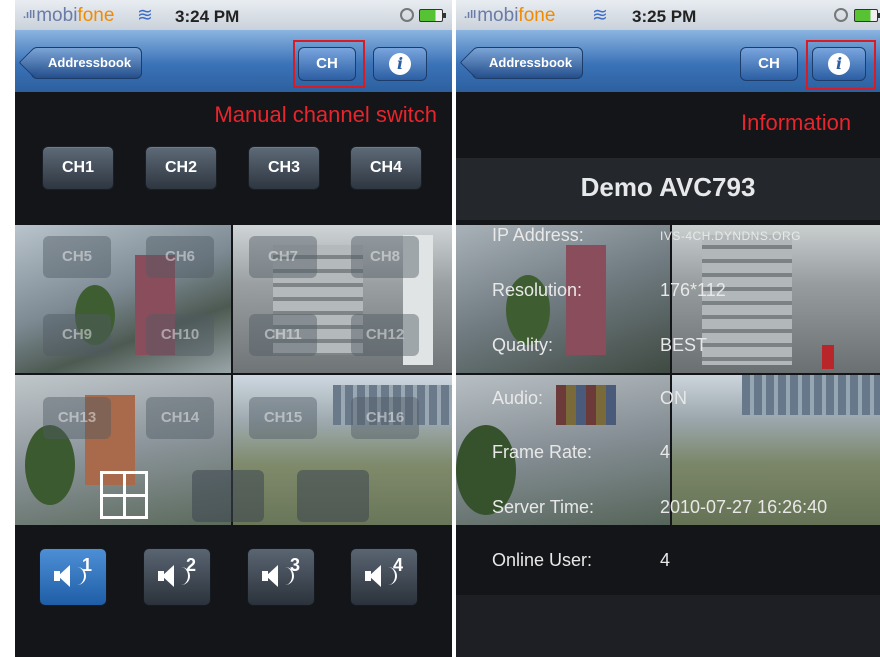 This screenshot has height=657, width=880. I want to click on quality-value: BEST, so click(684, 345).